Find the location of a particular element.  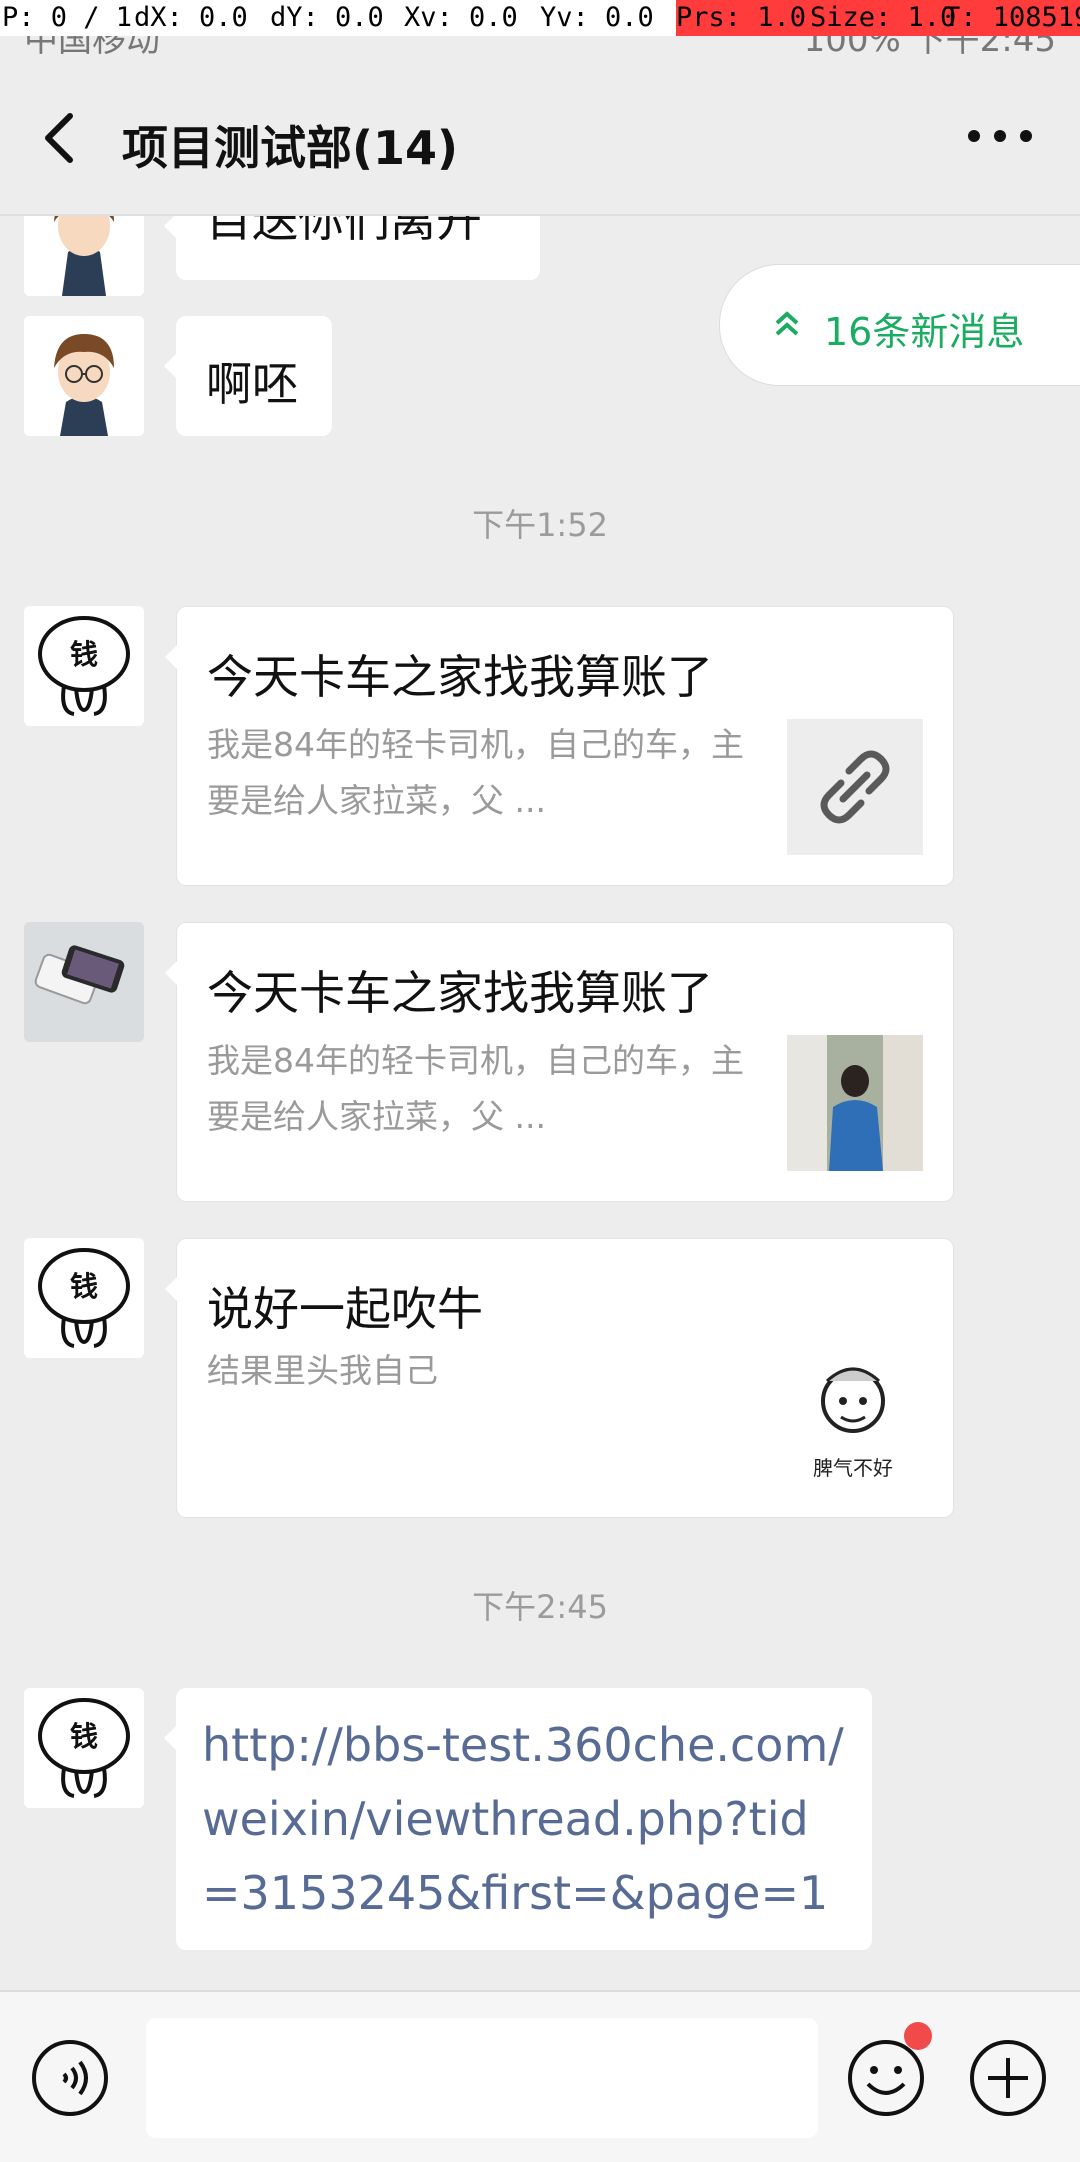

message-bubble: 啊呸 is located at coordinates (248, 376).